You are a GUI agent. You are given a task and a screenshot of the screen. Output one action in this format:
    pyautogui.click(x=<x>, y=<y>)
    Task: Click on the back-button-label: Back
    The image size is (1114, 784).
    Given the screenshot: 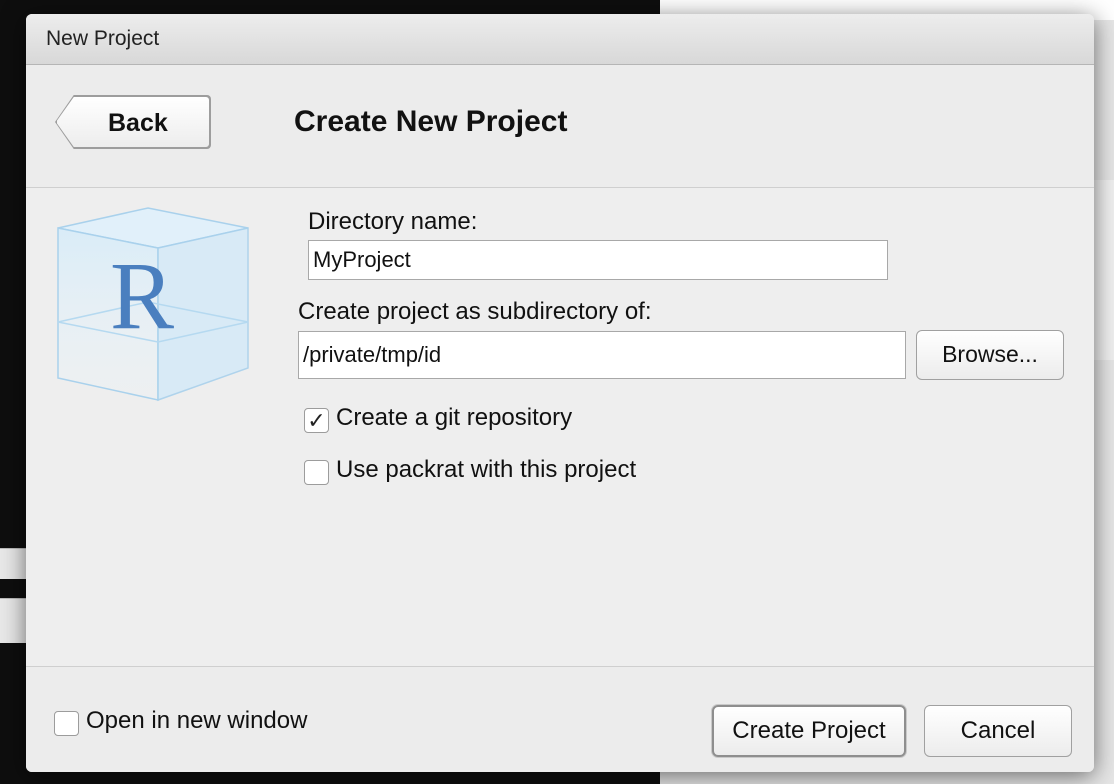 What is the action you would take?
    pyautogui.click(x=138, y=123)
    